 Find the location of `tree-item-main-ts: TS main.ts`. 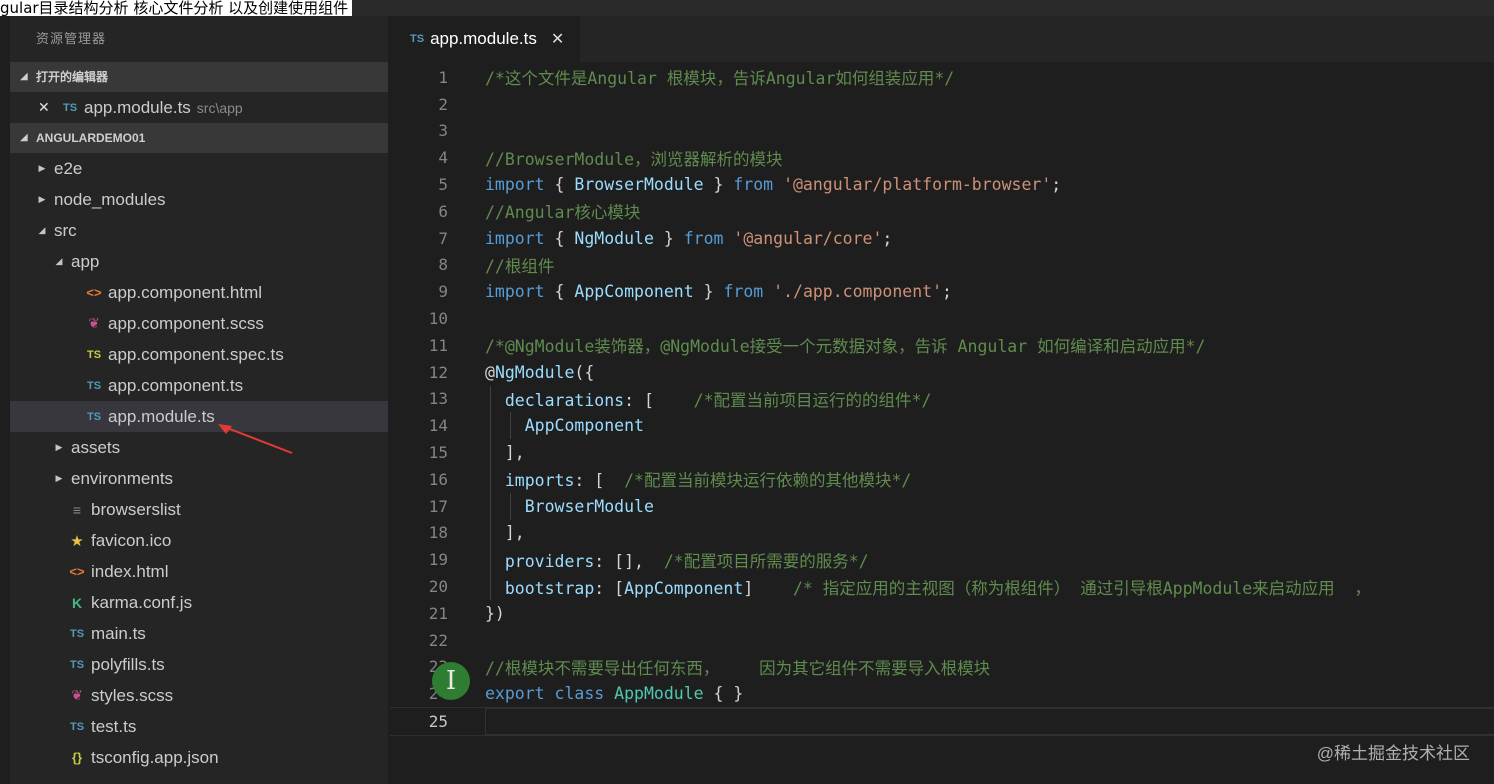

tree-item-main-ts: TS main.ts is located at coordinates (199, 633).